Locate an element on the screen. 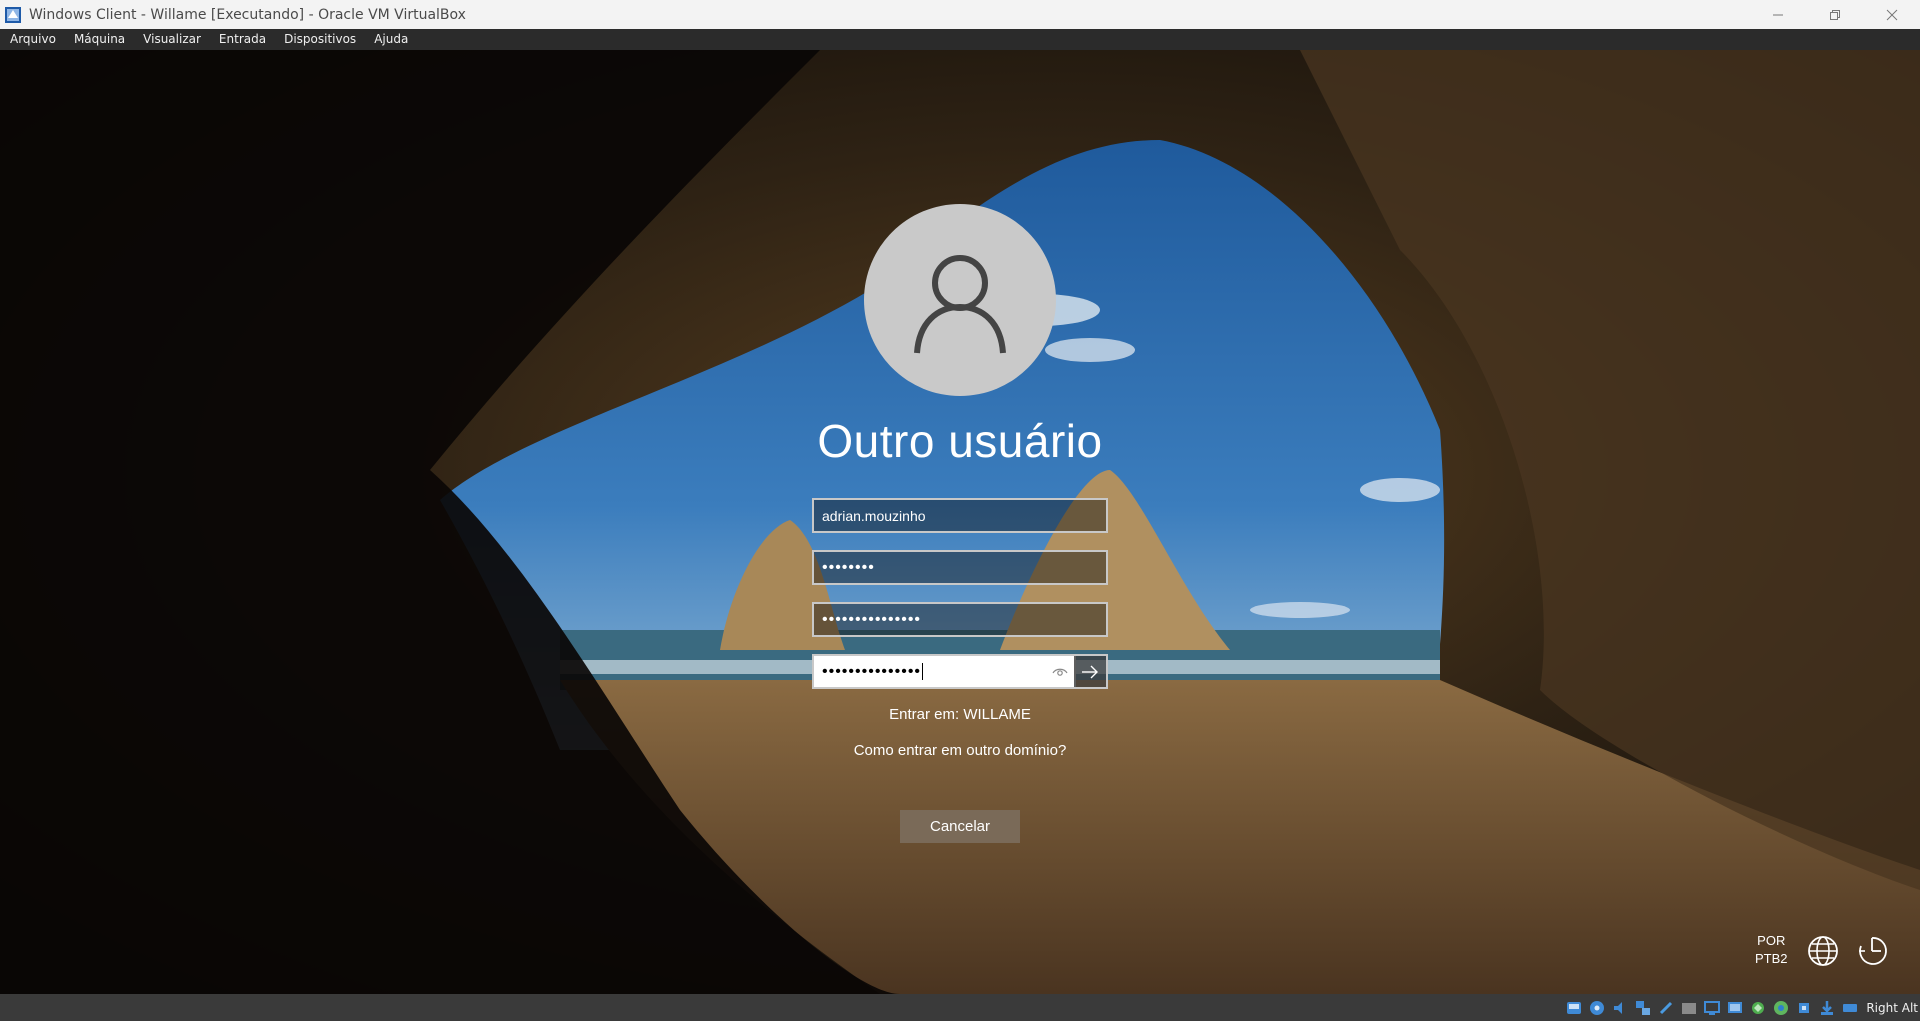 The width and height of the screenshot is (1920, 1021). user-icon is located at coordinates (960, 304).